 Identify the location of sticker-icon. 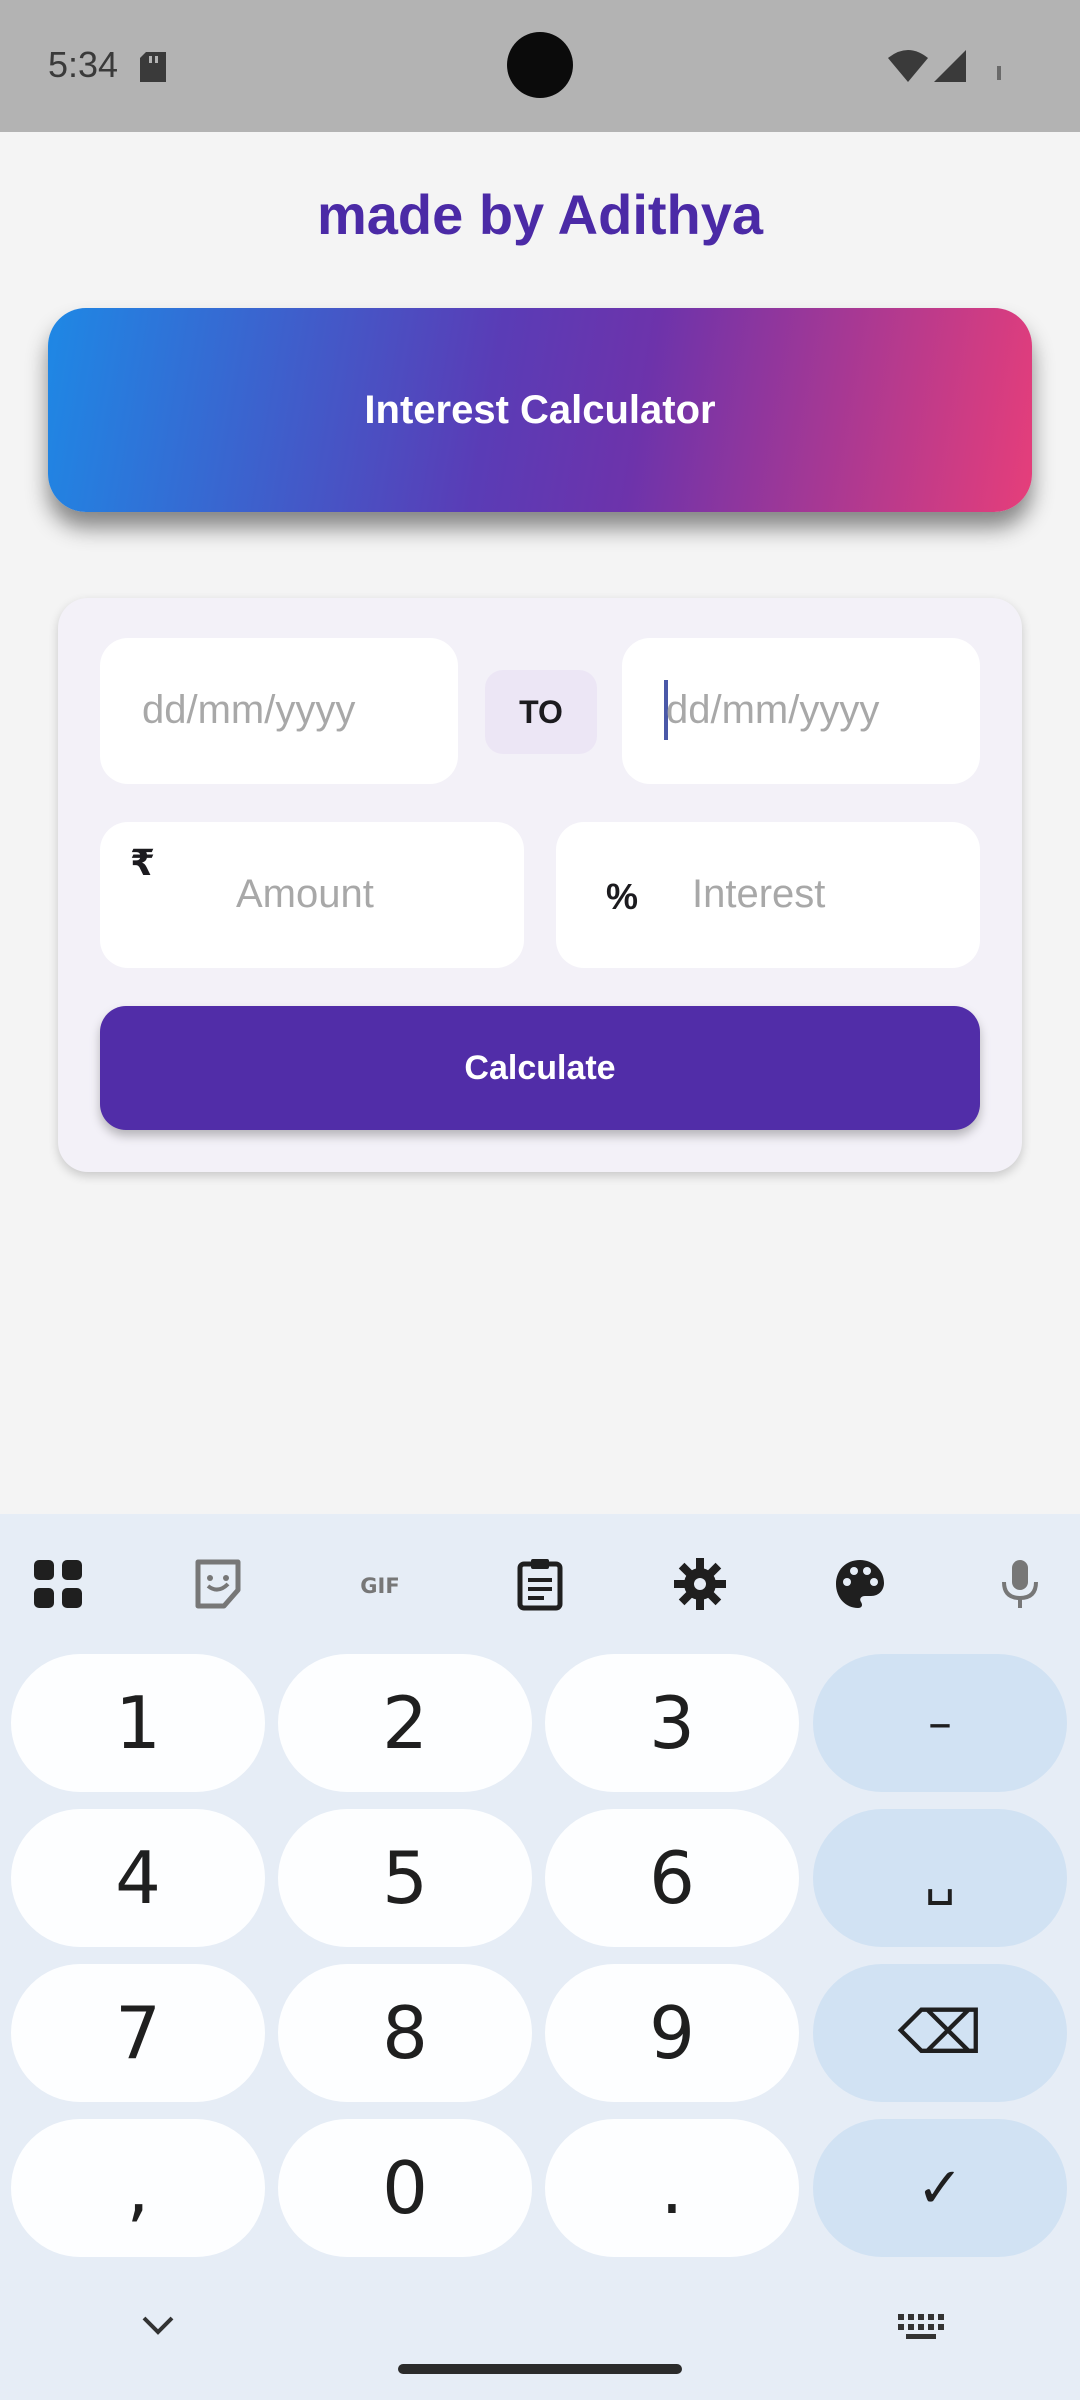
(218, 1584).